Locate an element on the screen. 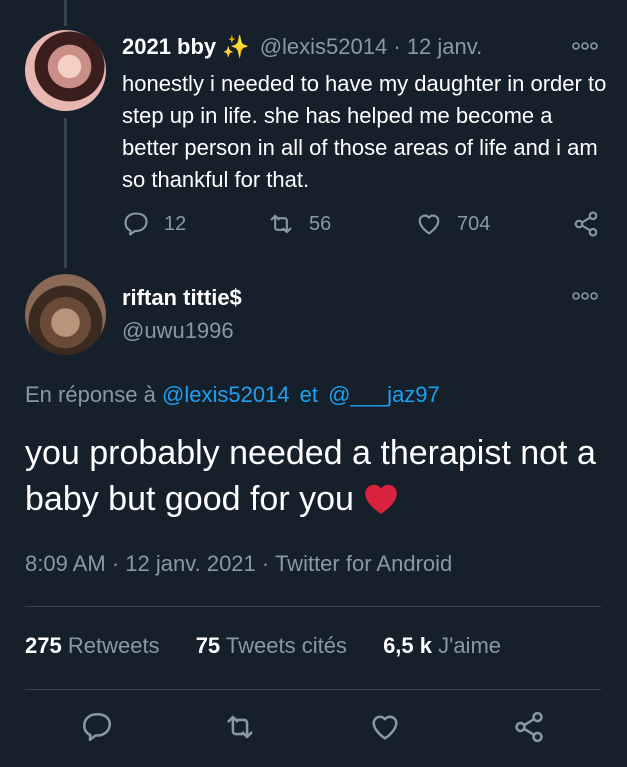  like-button is located at coordinates (385, 729).